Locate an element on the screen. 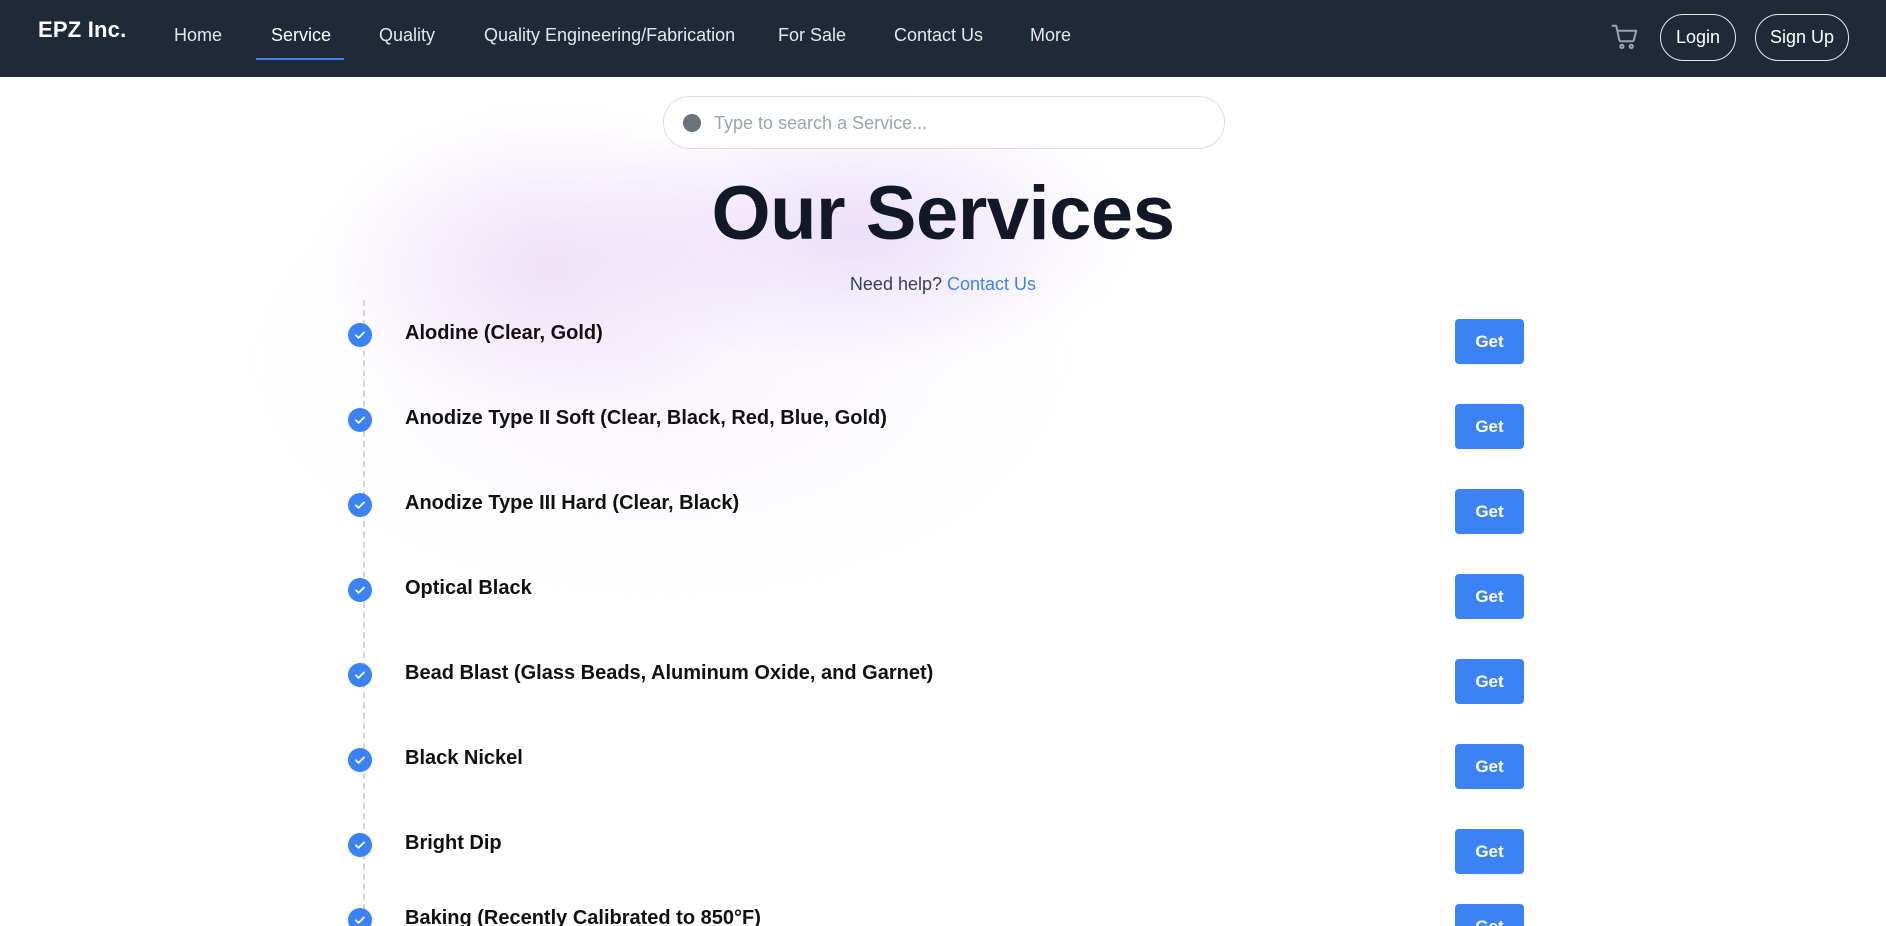  service-name: Alodine (Clear, Gold) is located at coordinates (504, 333).